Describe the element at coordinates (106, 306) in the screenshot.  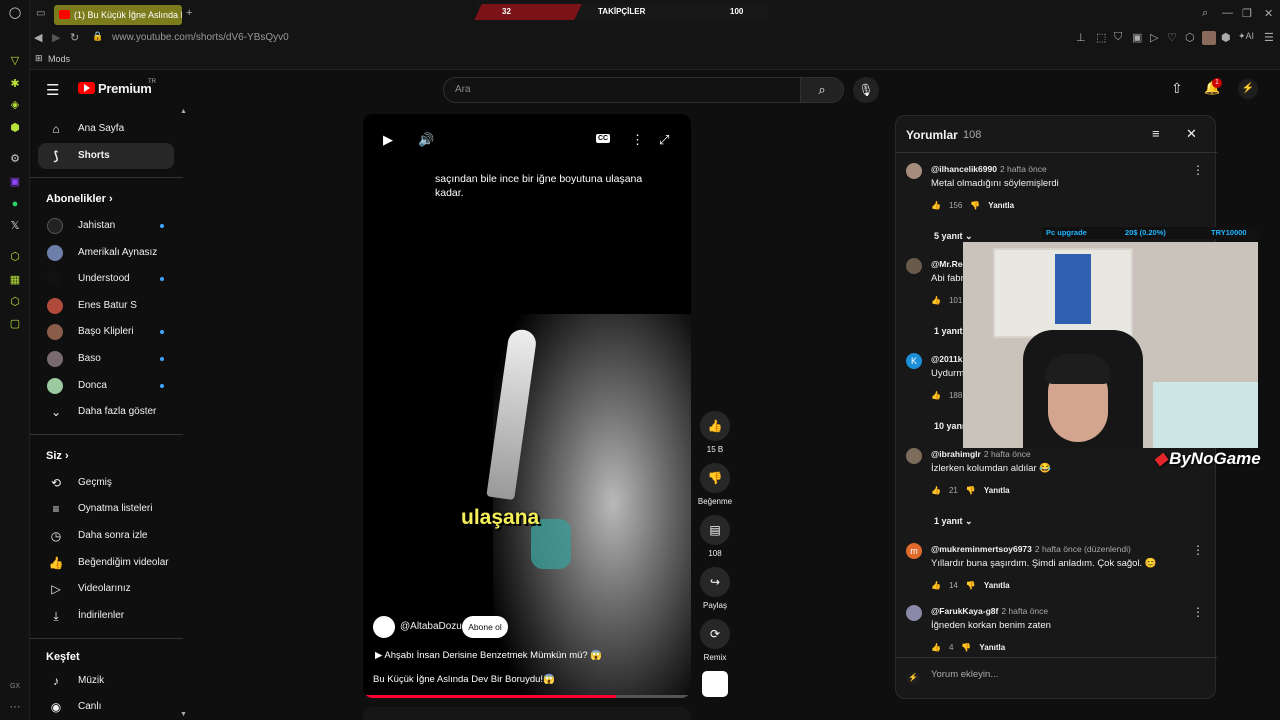
I see `sidebar-item-sub: Enes Batur S` at that location.